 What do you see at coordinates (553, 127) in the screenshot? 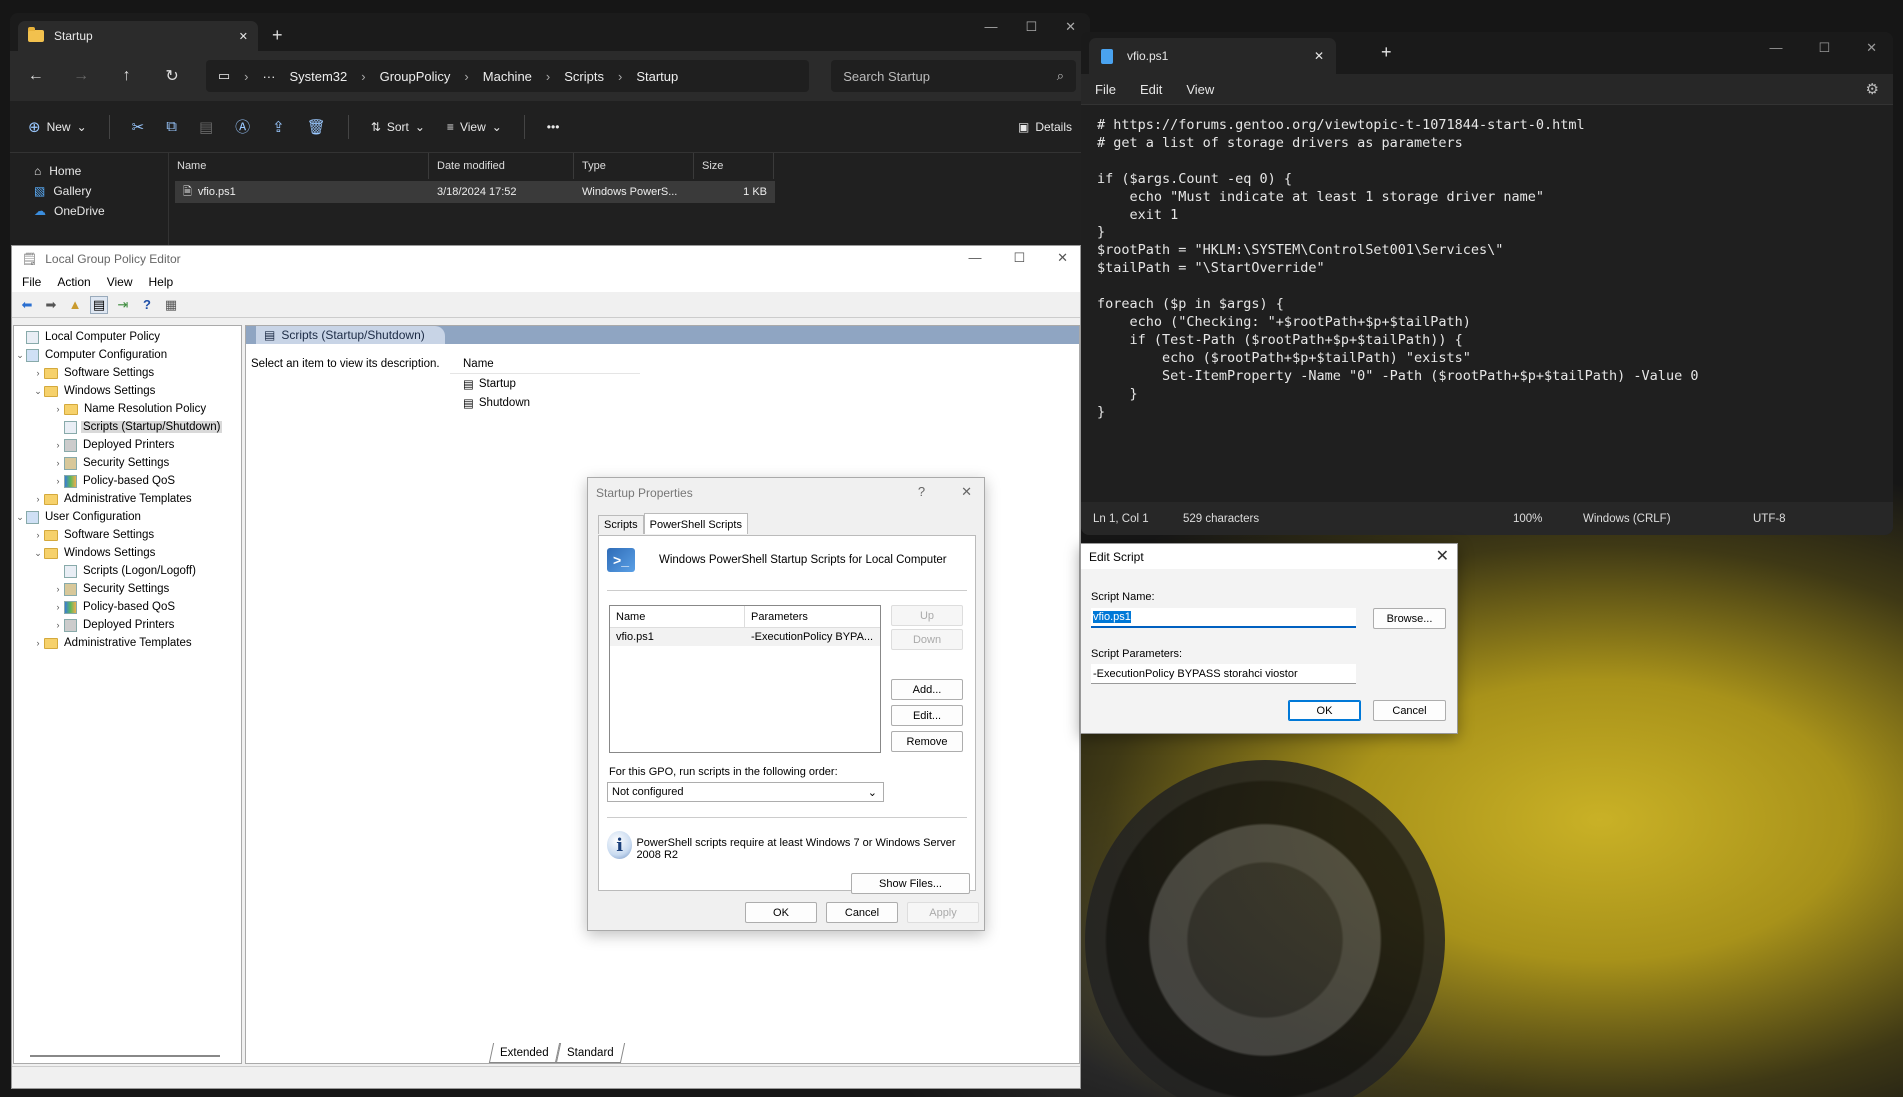
I see `more-options-icon: •••` at bounding box center [553, 127].